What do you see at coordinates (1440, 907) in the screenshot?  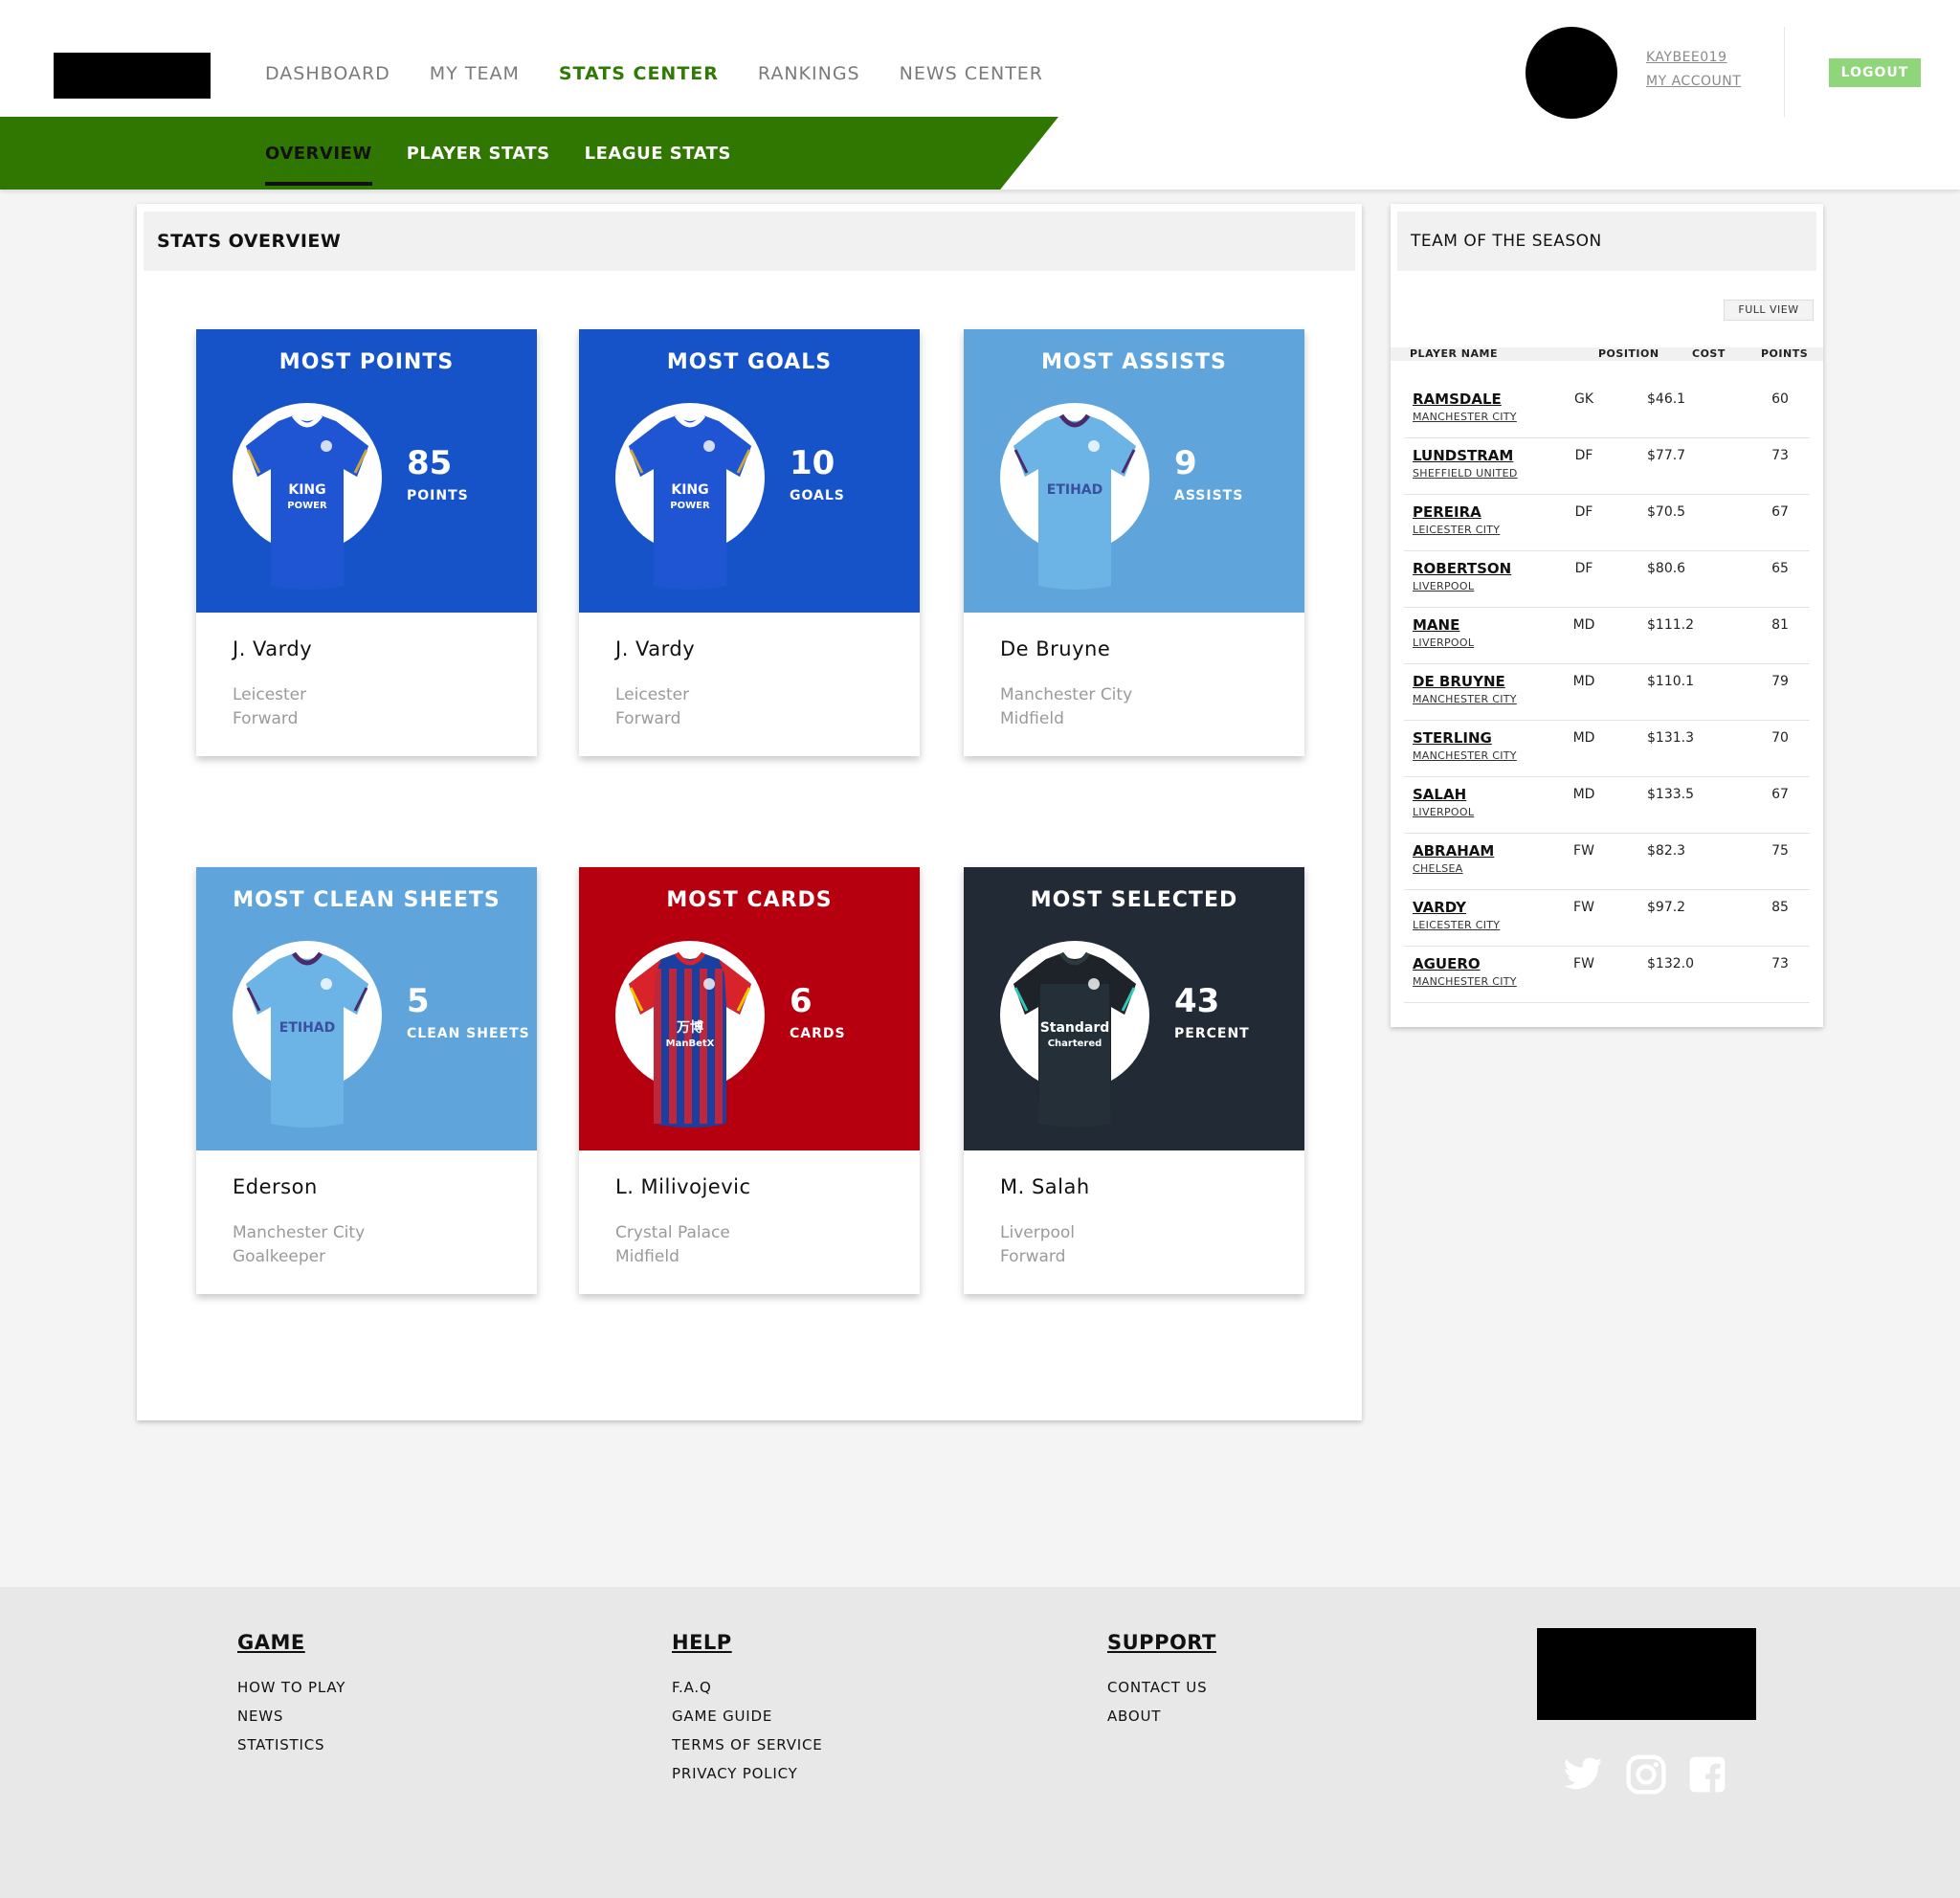 I see `player-name-link: VARDY` at bounding box center [1440, 907].